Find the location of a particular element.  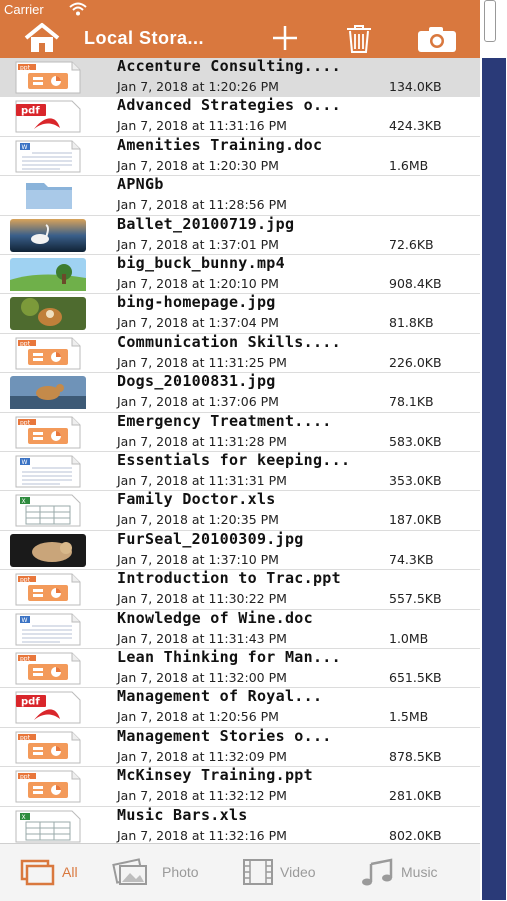

tab-photo: Photo is located at coordinates (163, 872).